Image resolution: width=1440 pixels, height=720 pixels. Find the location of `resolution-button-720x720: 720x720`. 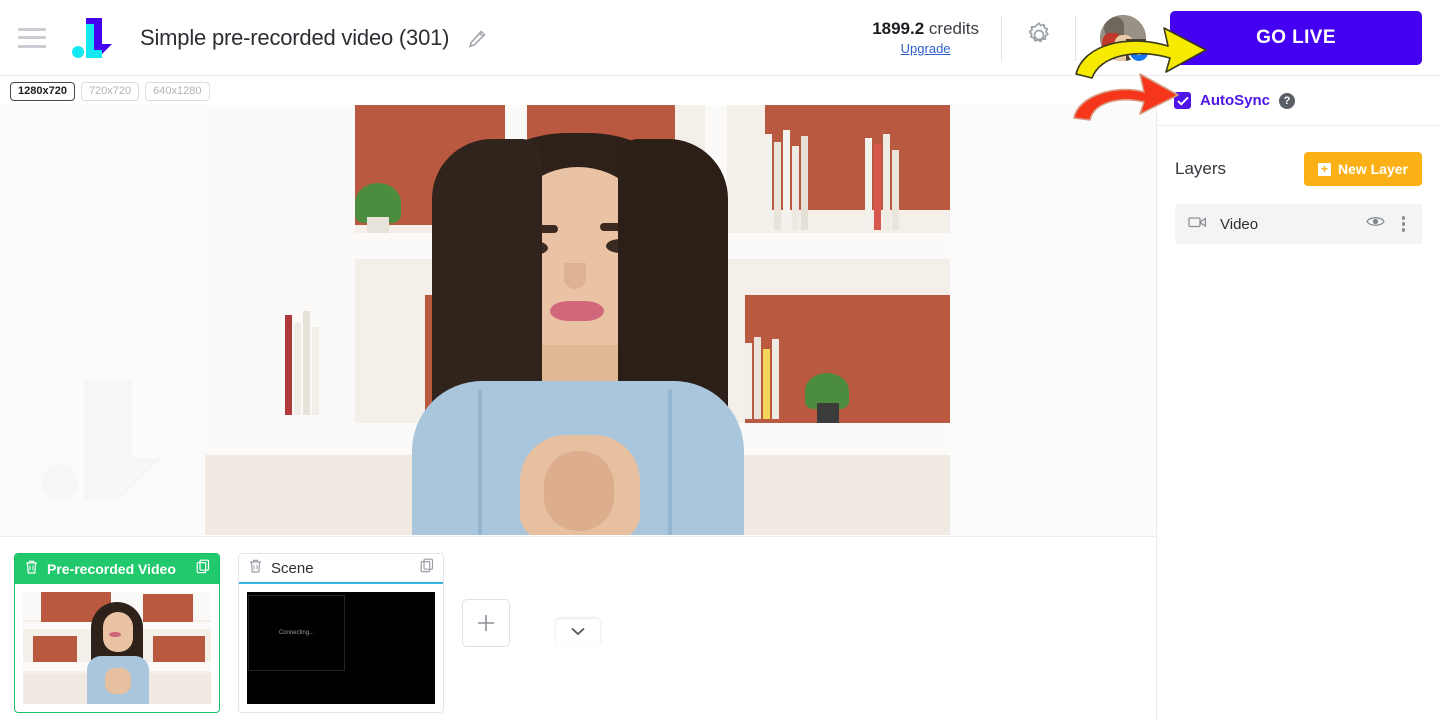

resolution-button-720x720: 720x720 is located at coordinates (110, 91).